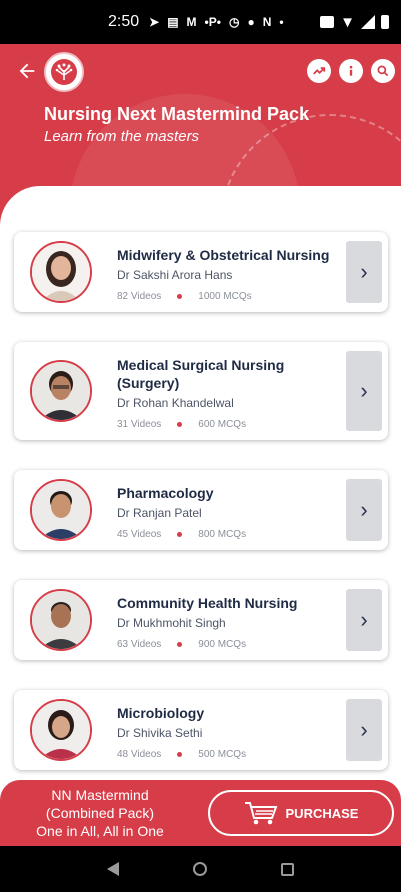 Image resolution: width=401 pixels, height=892 pixels. I want to click on cart-icon, so click(260, 813).